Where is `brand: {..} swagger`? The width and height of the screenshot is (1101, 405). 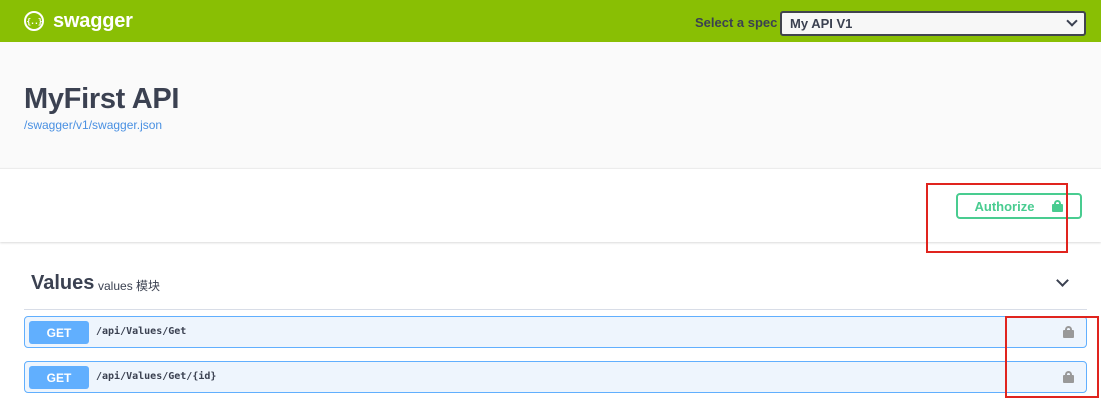 brand: {..} swagger is located at coordinates (78, 21).